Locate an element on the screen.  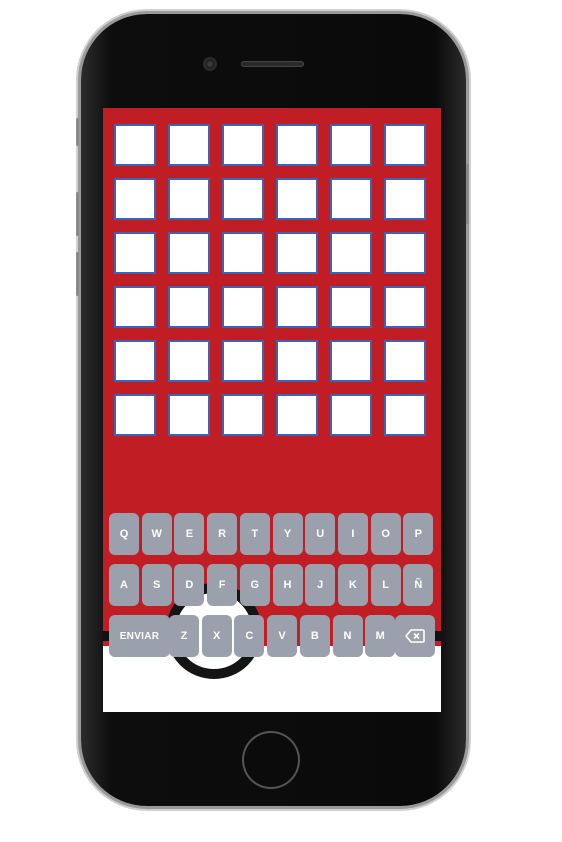
key-j: J is located at coordinates (320, 585).